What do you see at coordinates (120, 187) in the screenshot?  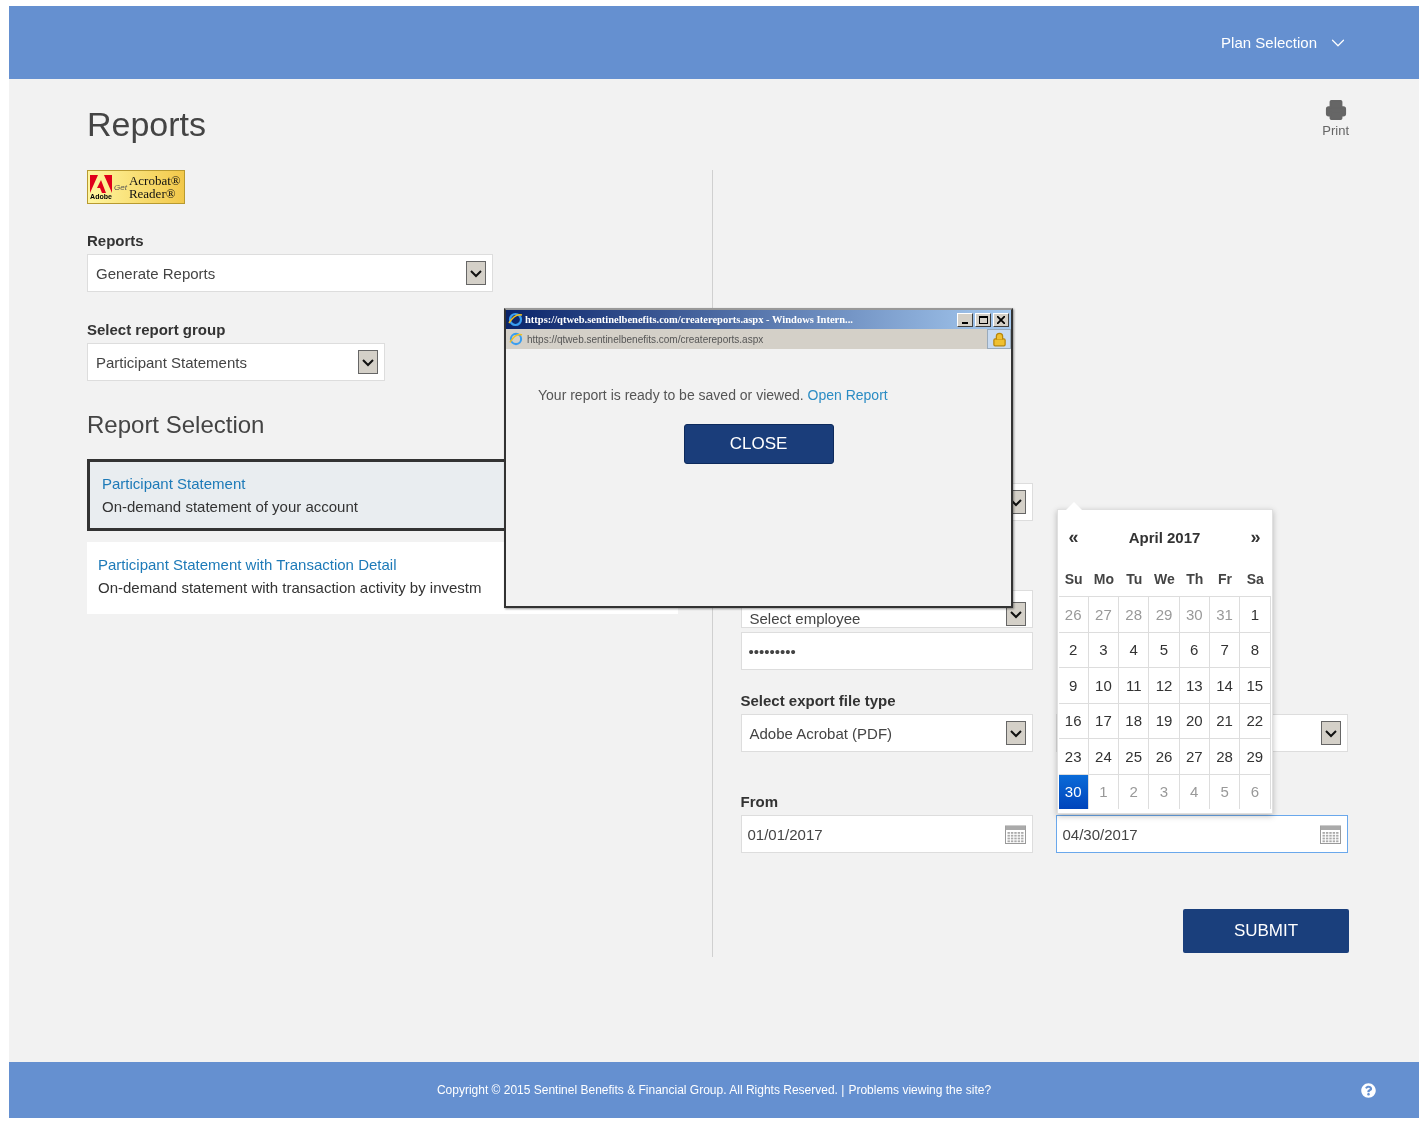 I see `get-label: Get` at bounding box center [120, 187].